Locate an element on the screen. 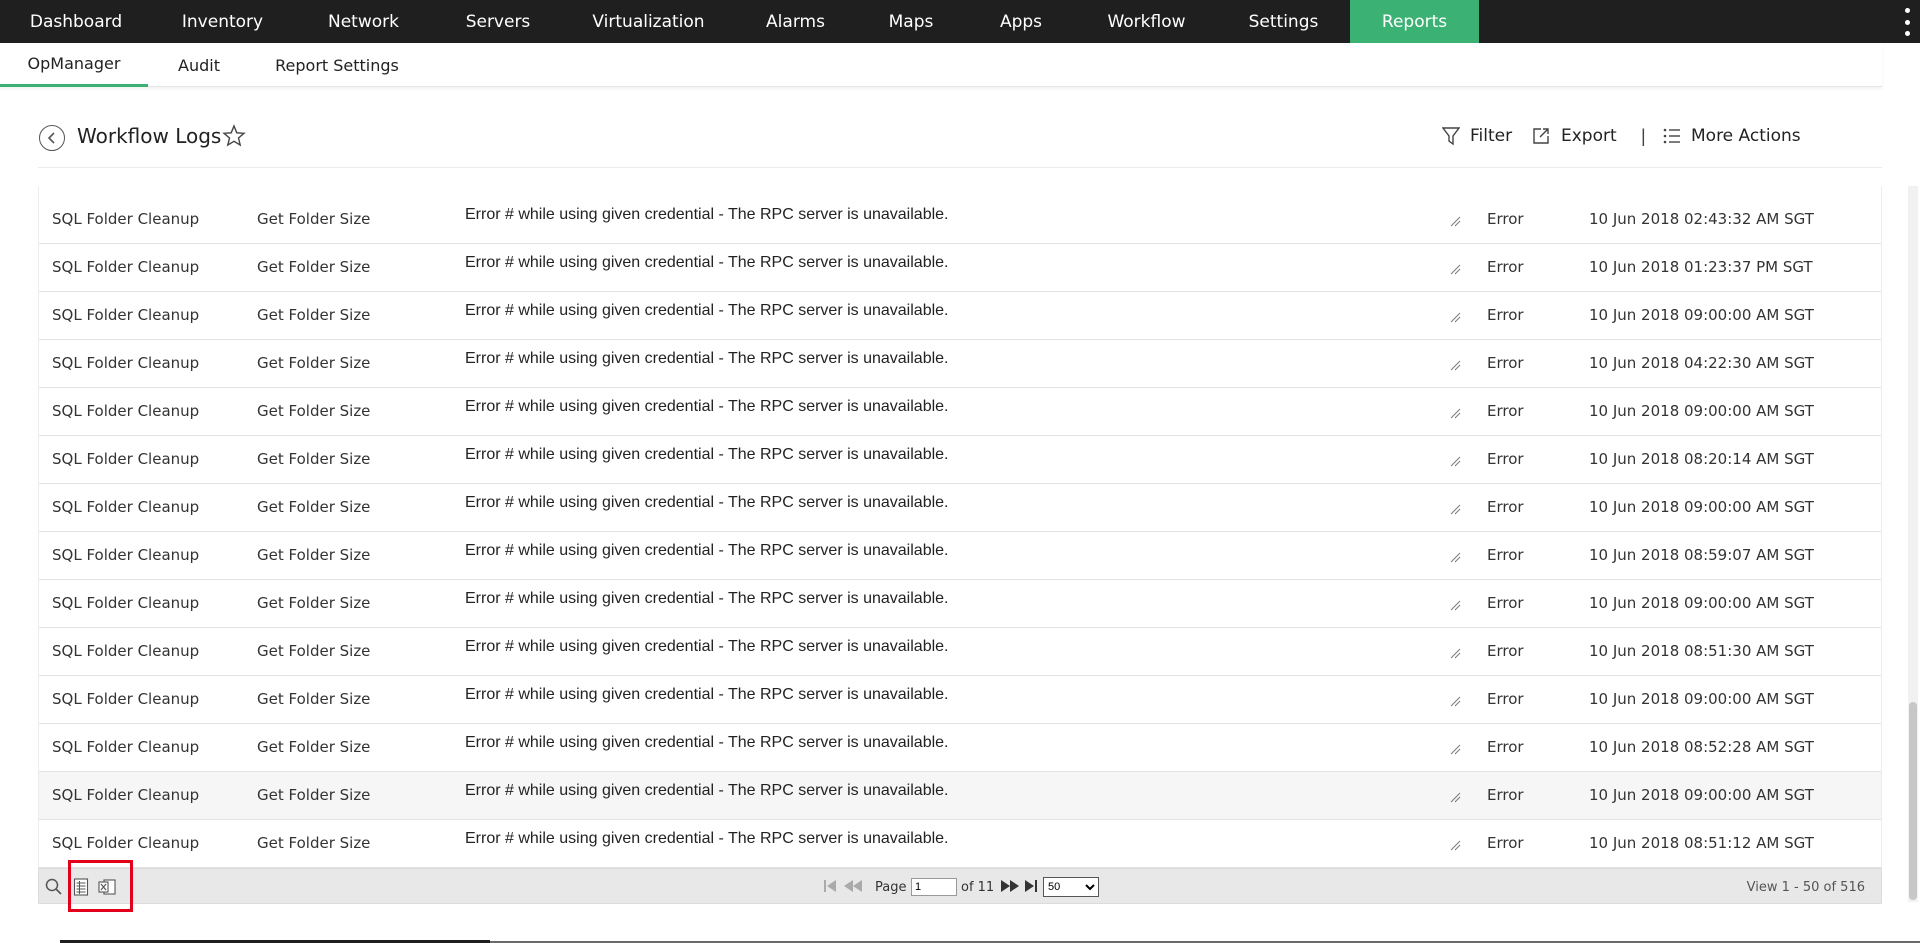 The width and height of the screenshot is (1920, 943). tab-opmanager: OpManager is located at coordinates (74, 65).